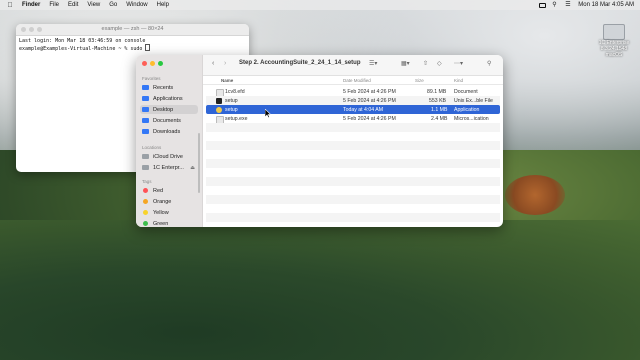 Image resolution: width=640 pixels, height=360 pixels. What do you see at coordinates (144, 63) in the screenshot?
I see `close-button` at bounding box center [144, 63].